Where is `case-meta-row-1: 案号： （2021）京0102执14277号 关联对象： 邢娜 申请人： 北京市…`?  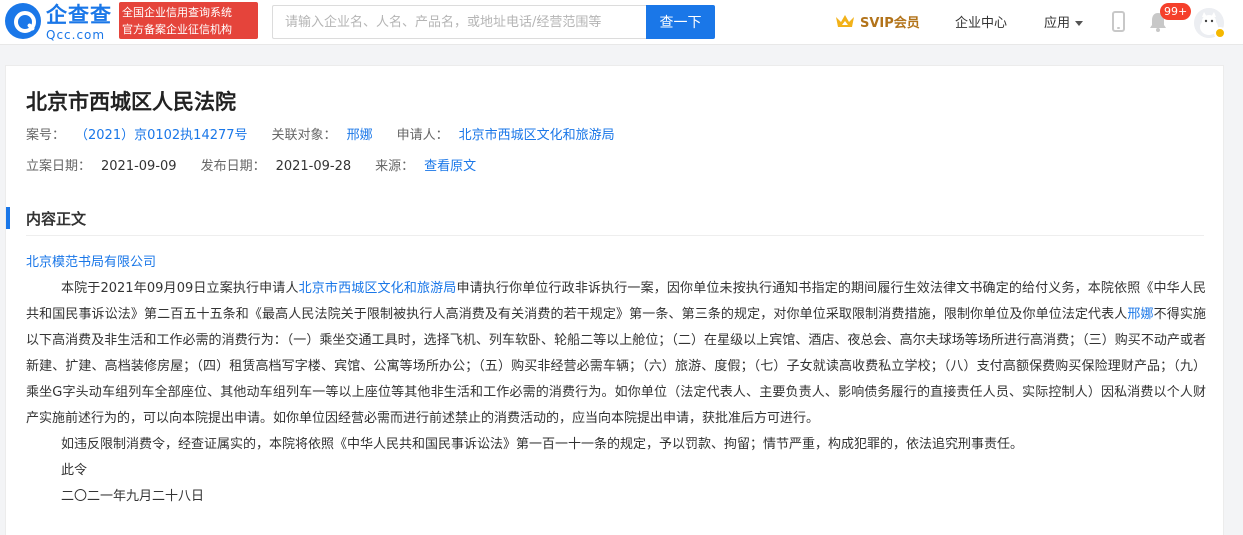 case-meta-row-1: 案号： （2021）京0102执14277号 关联对象： 邢娜 申请人： 北京市… is located at coordinates (332, 136).